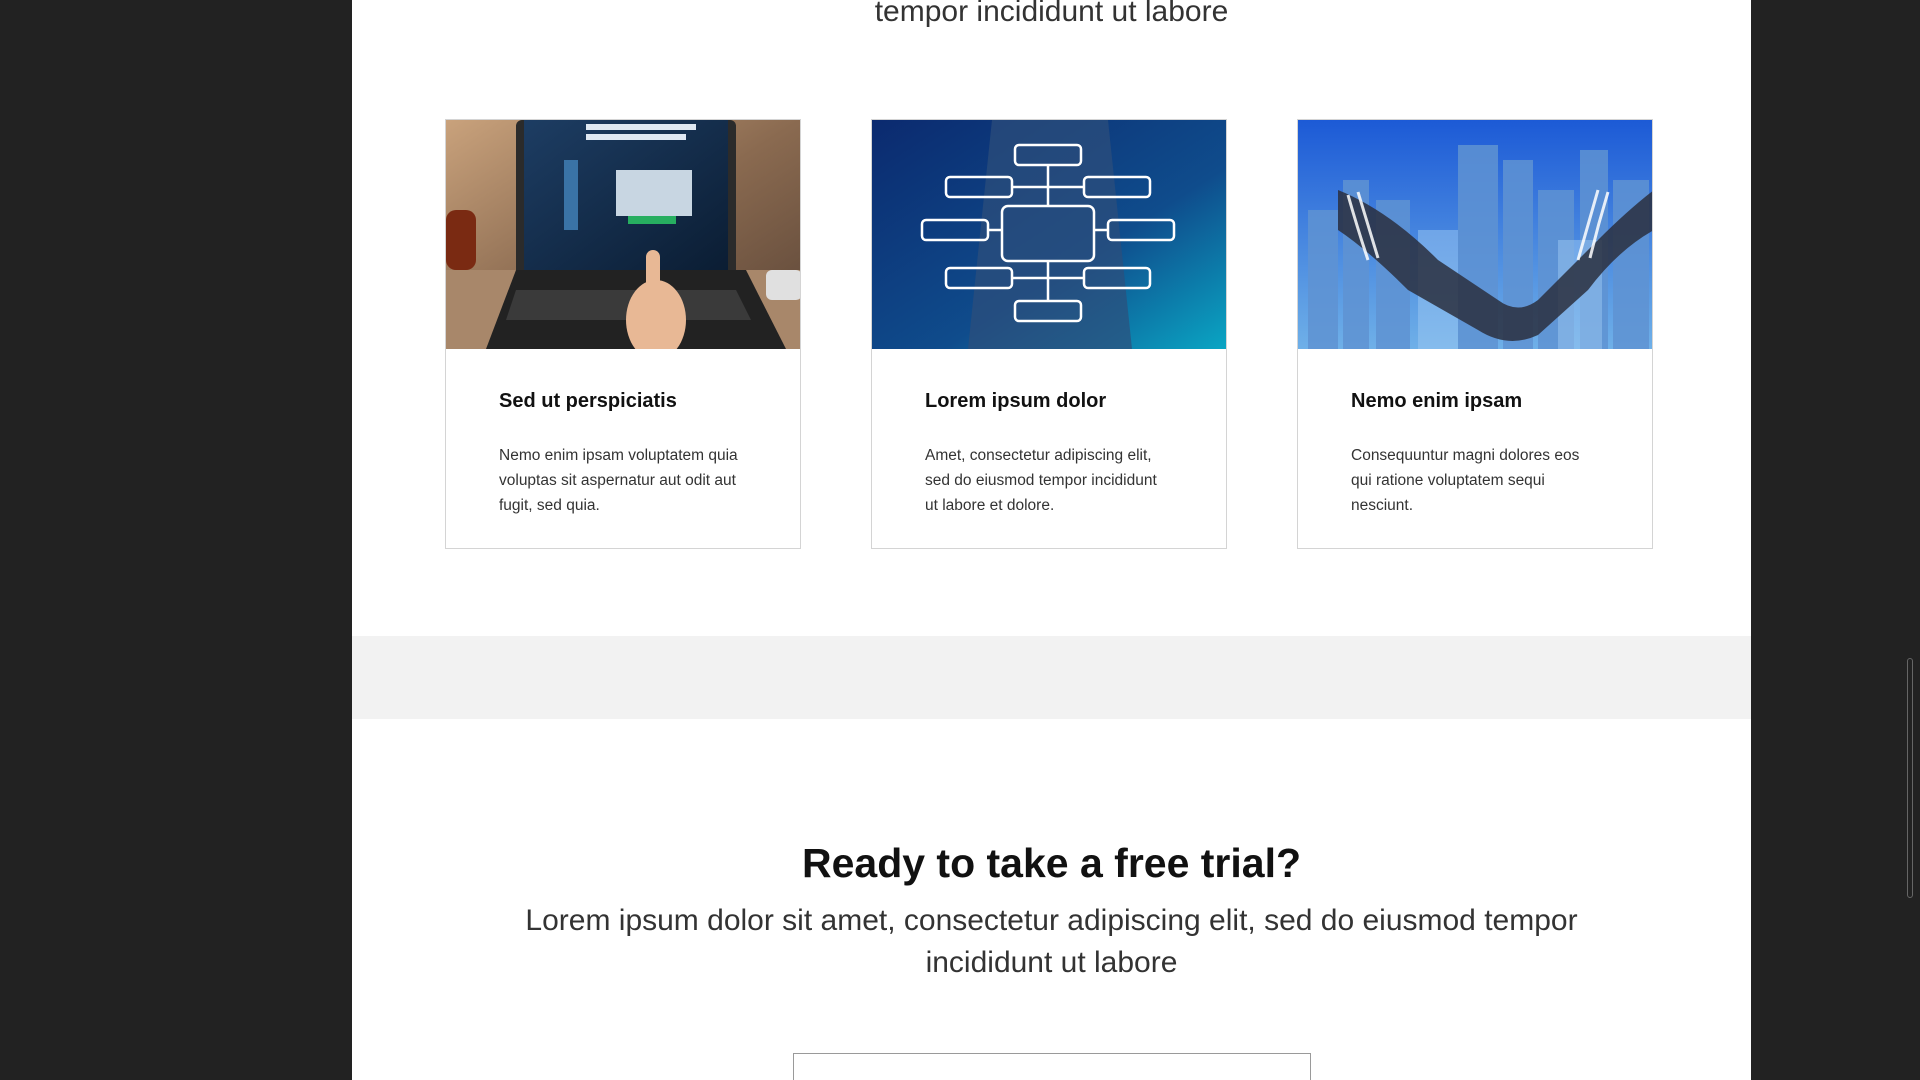 This screenshot has height=1080, width=1920. I want to click on flowchart-businessman-image, so click(1049, 234).